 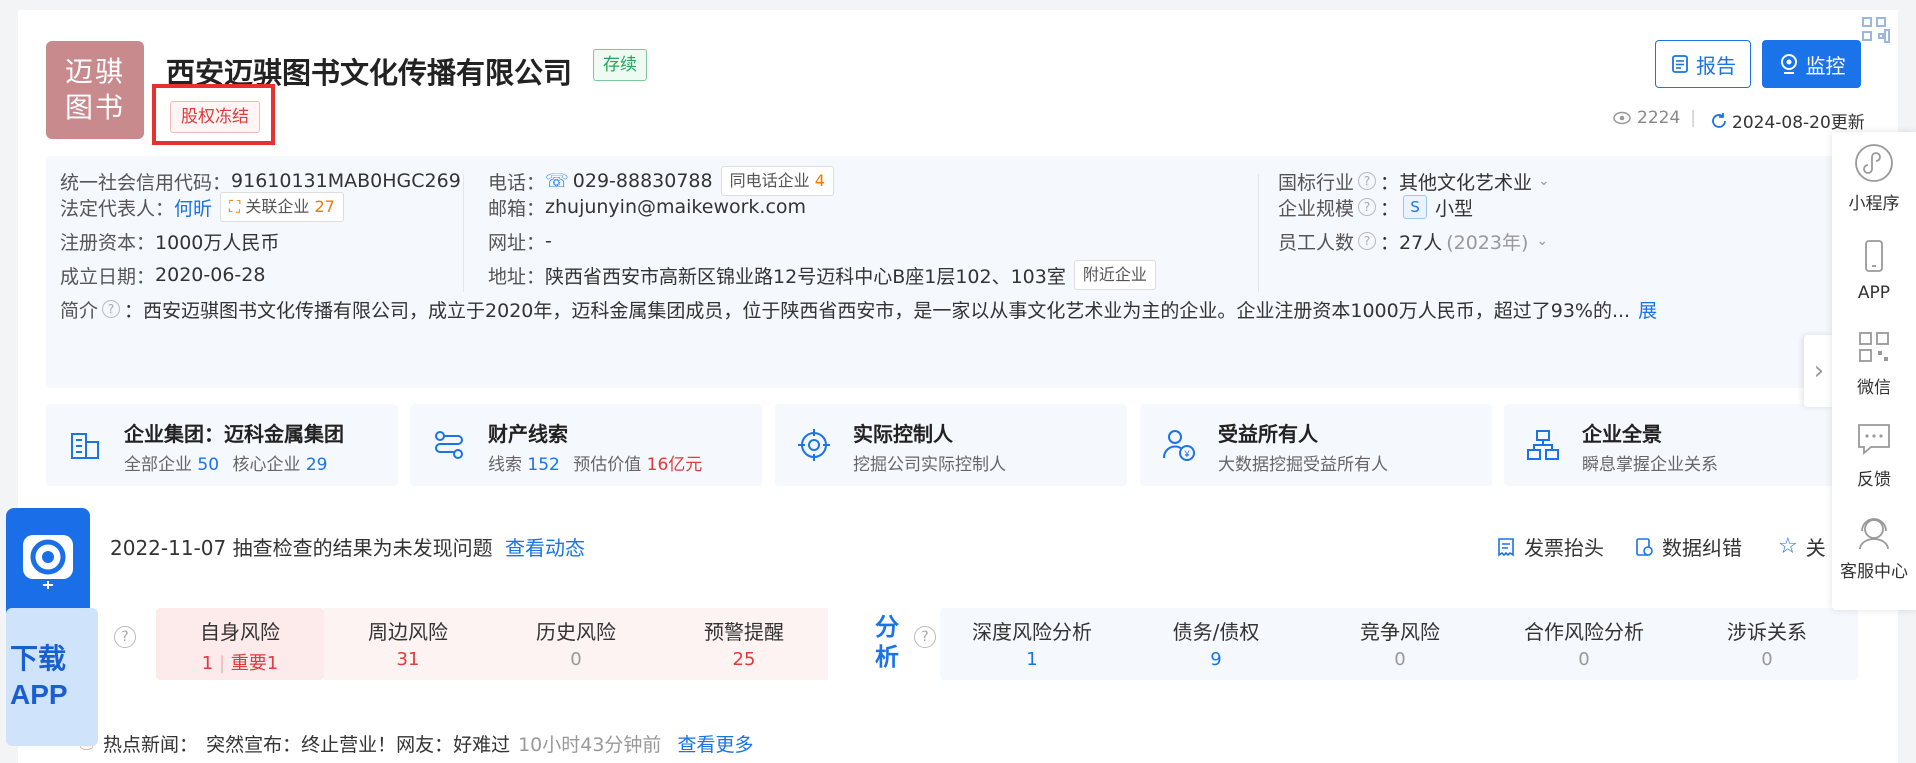 I want to click on warning-alert: 预警提醒 25, so click(x=744, y=644).